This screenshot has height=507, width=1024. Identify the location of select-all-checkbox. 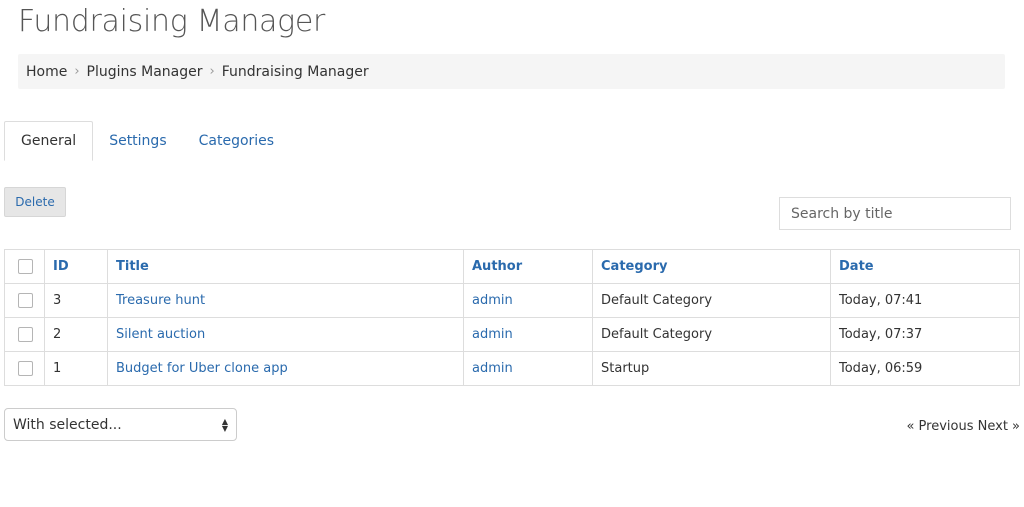
(25, 266).